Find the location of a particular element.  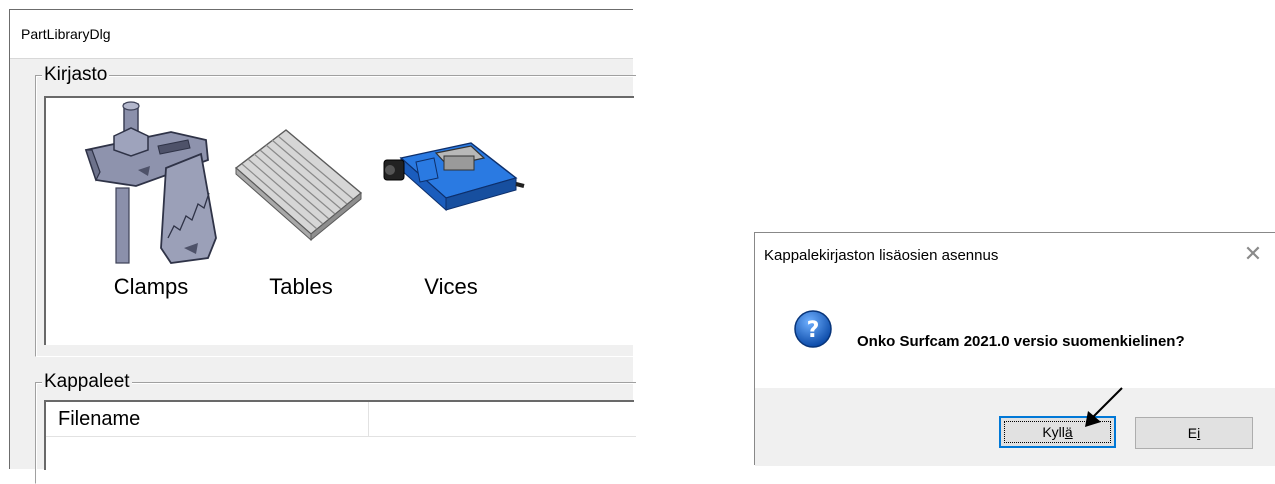

library-group-label: Kirjasto is located at coordinates (76, 75).